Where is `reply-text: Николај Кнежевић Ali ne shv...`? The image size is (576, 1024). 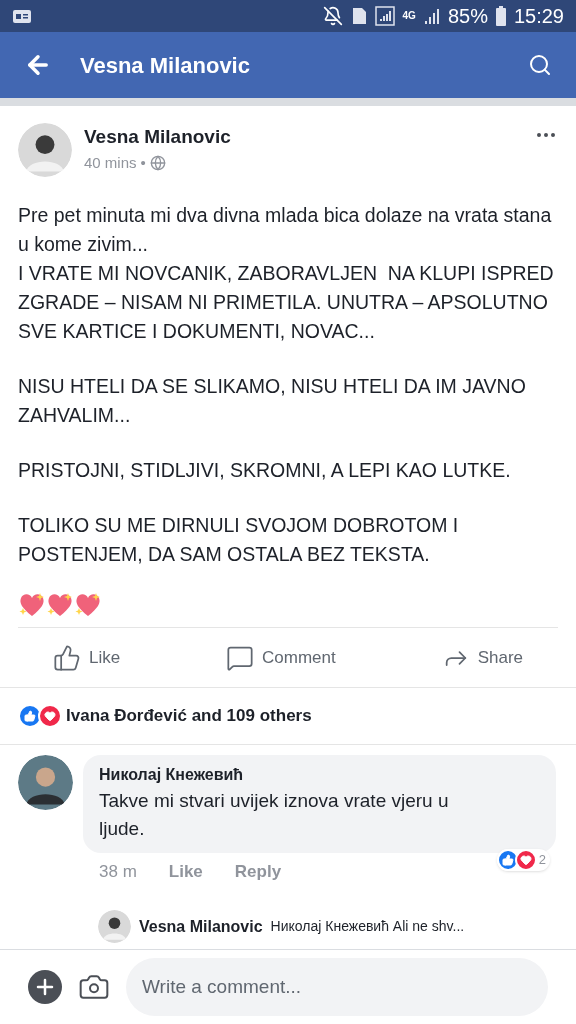
reply-text: Николај Кнежевић Ali ne shv... is located at coordinates (367, 926).